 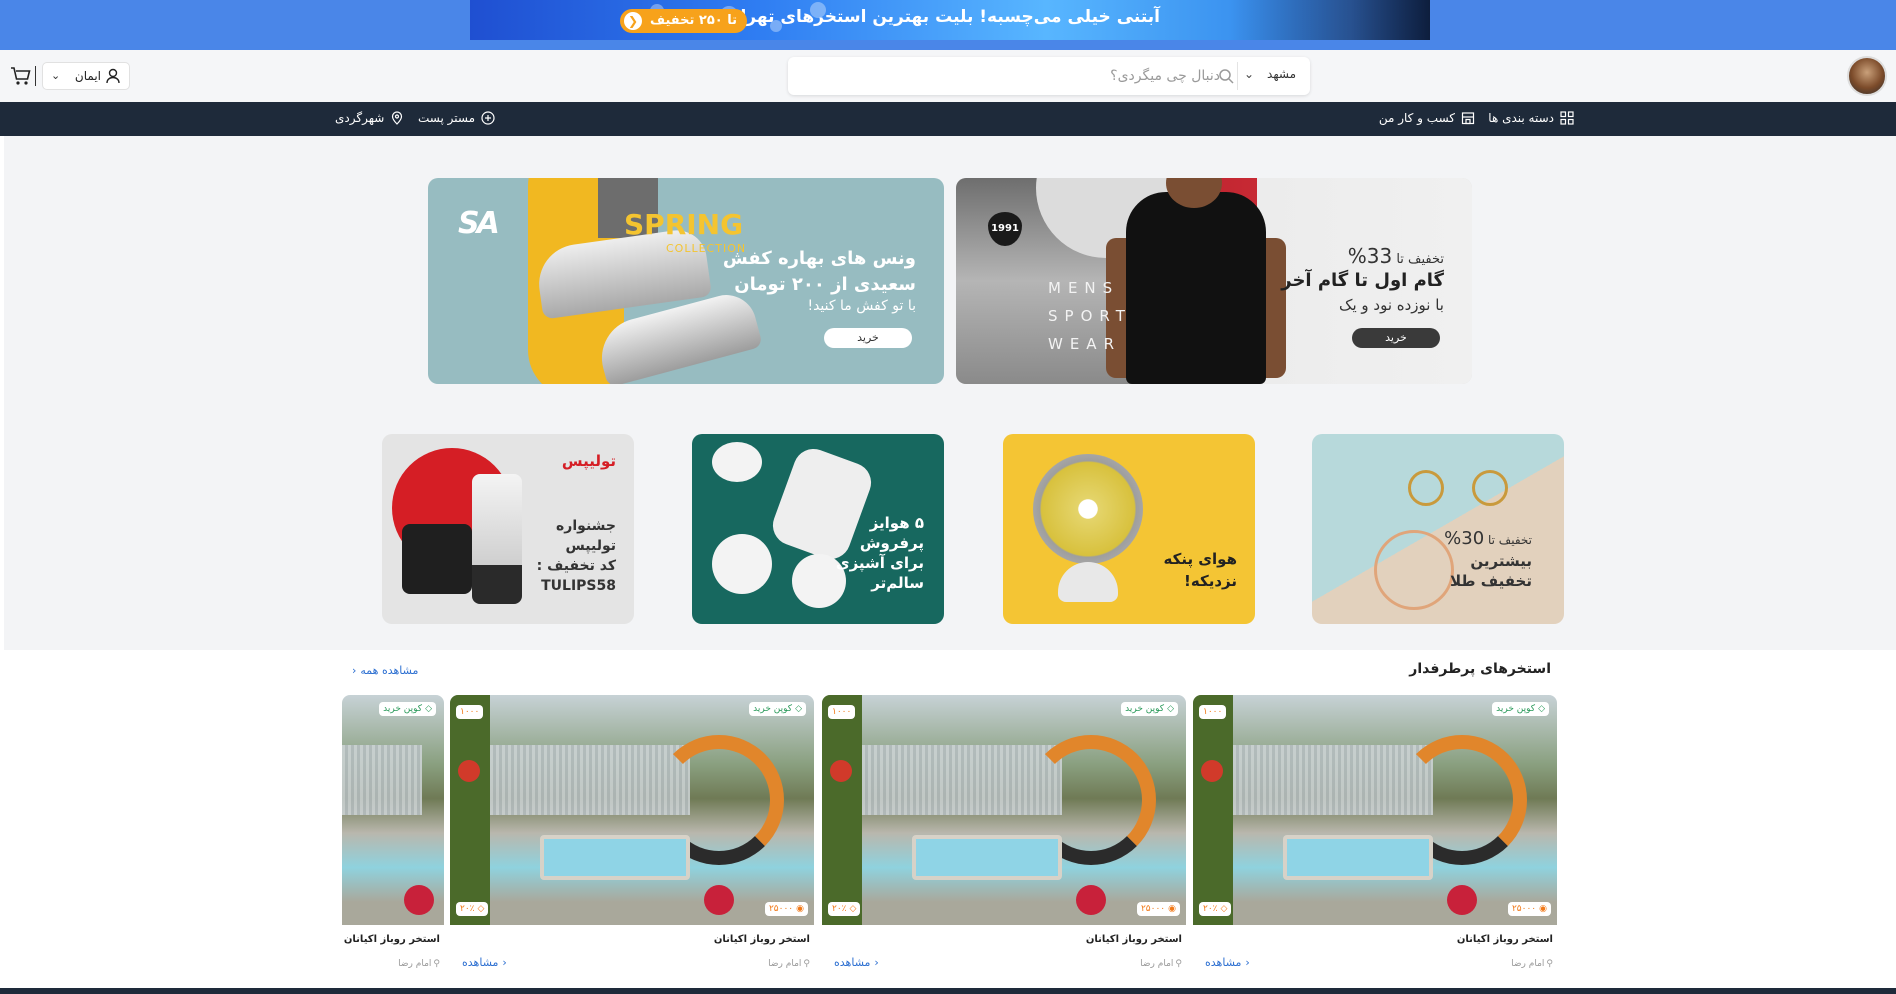 What do you see at coordinates (879, 563) in the screenshot?
I see `banner-headline: برای آشپزی` at bounding box center [879, 563].